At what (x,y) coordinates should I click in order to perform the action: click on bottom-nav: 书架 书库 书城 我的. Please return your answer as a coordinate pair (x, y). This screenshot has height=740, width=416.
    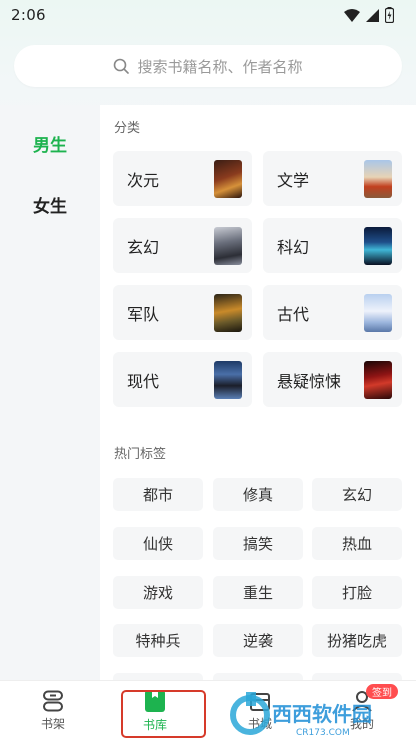
    Looking at the image, I should click on (208, 710).